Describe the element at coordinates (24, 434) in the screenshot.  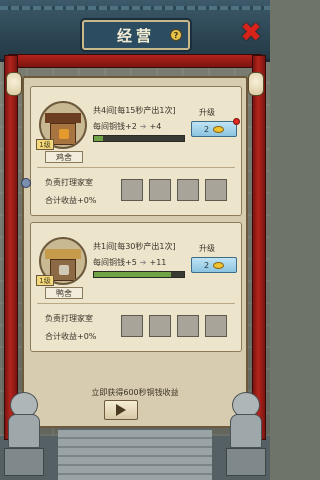
I see `stone-lion-left` at that location.